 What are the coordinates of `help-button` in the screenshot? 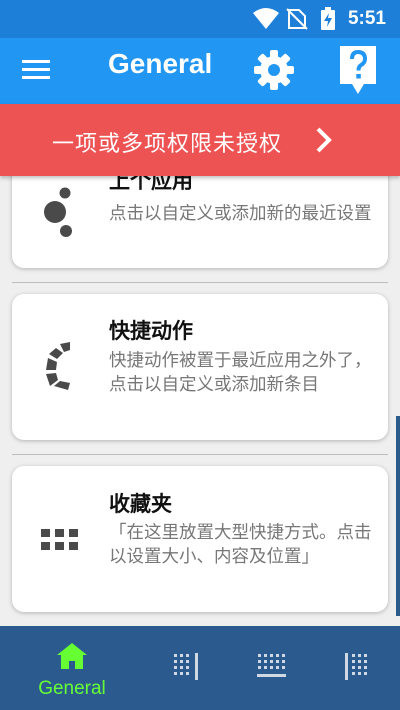 It's located at (358, 70).